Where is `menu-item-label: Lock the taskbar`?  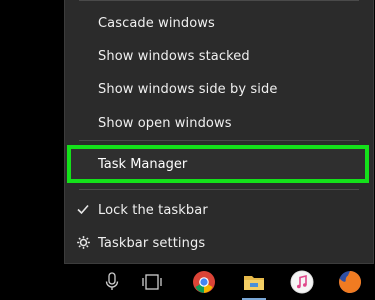 menu-item-label: Lock the taskbar is located at coordinates (153, 210).